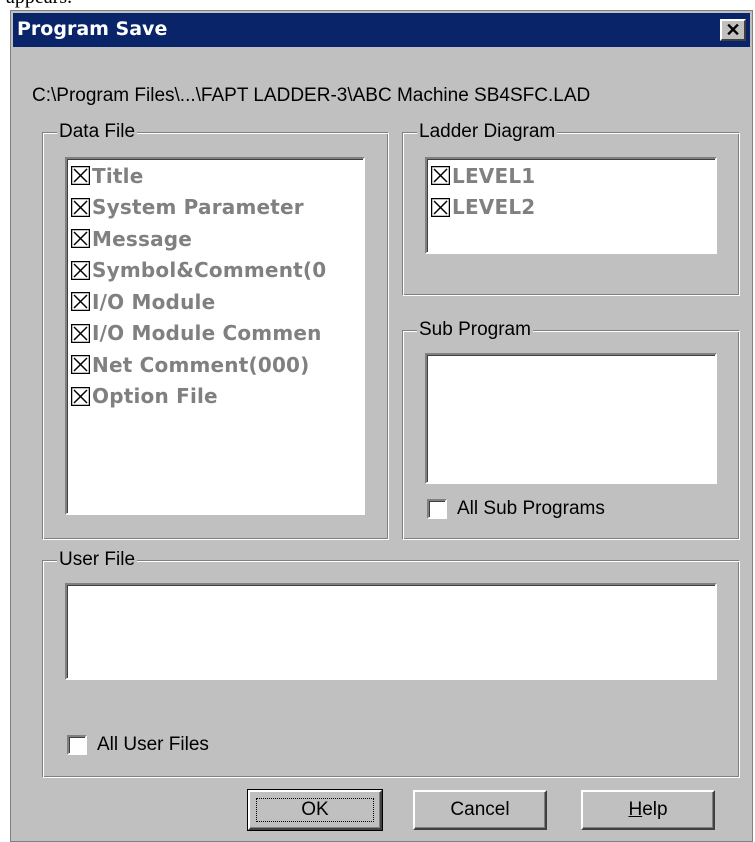 This screenshot has height=842, width=755. I want to click on all-sub-programs-label: All Sub Programs, so click(531, 508).